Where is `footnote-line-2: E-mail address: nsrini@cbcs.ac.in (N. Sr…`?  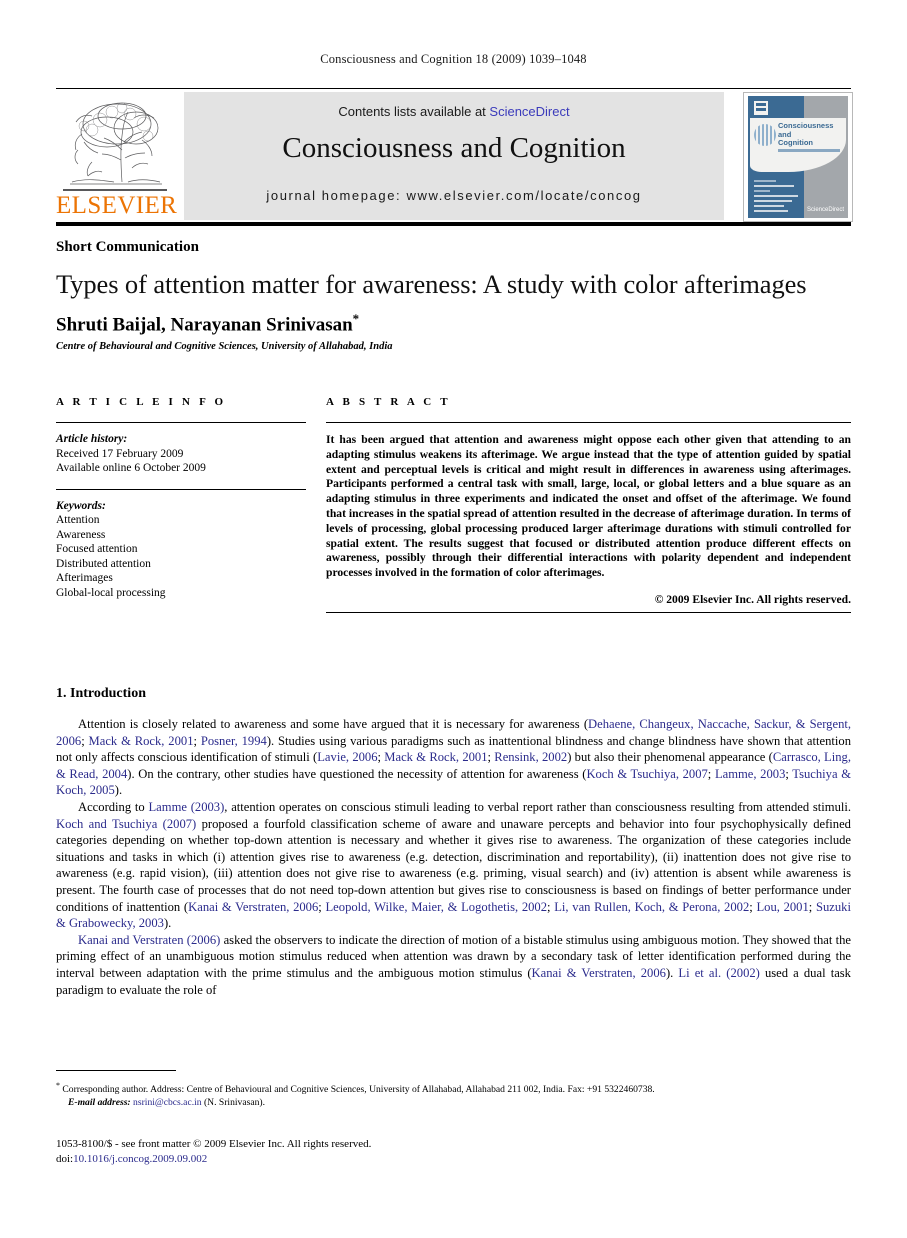 footnote-line-2: E-mail address: nsrini@cbcs.ac.in (N. Sr… is located at coordinates (453, 1102).